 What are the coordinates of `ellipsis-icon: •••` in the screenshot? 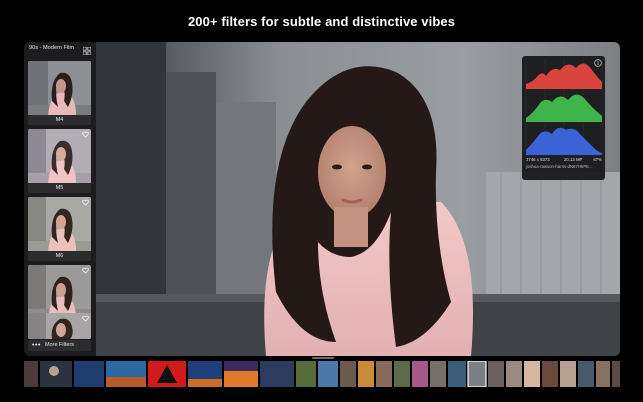 It's located at (36, 345).